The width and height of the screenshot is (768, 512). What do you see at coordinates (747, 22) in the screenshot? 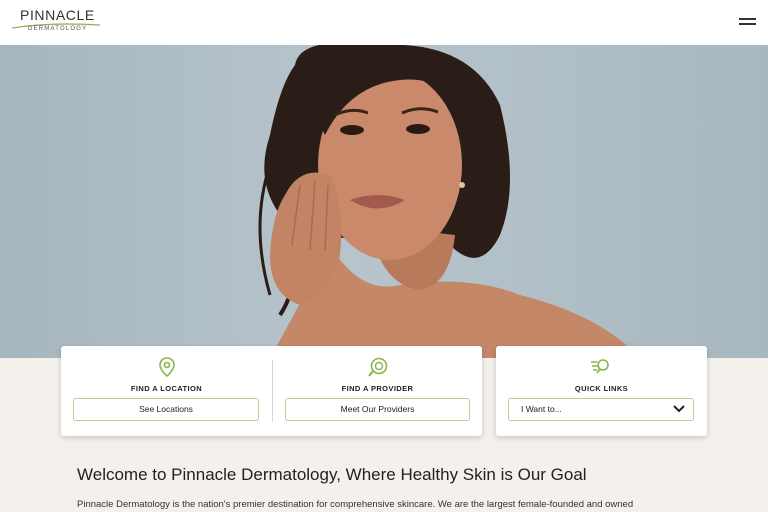
I see `hamburger-menu-icon` at bounding box center [747, 22].